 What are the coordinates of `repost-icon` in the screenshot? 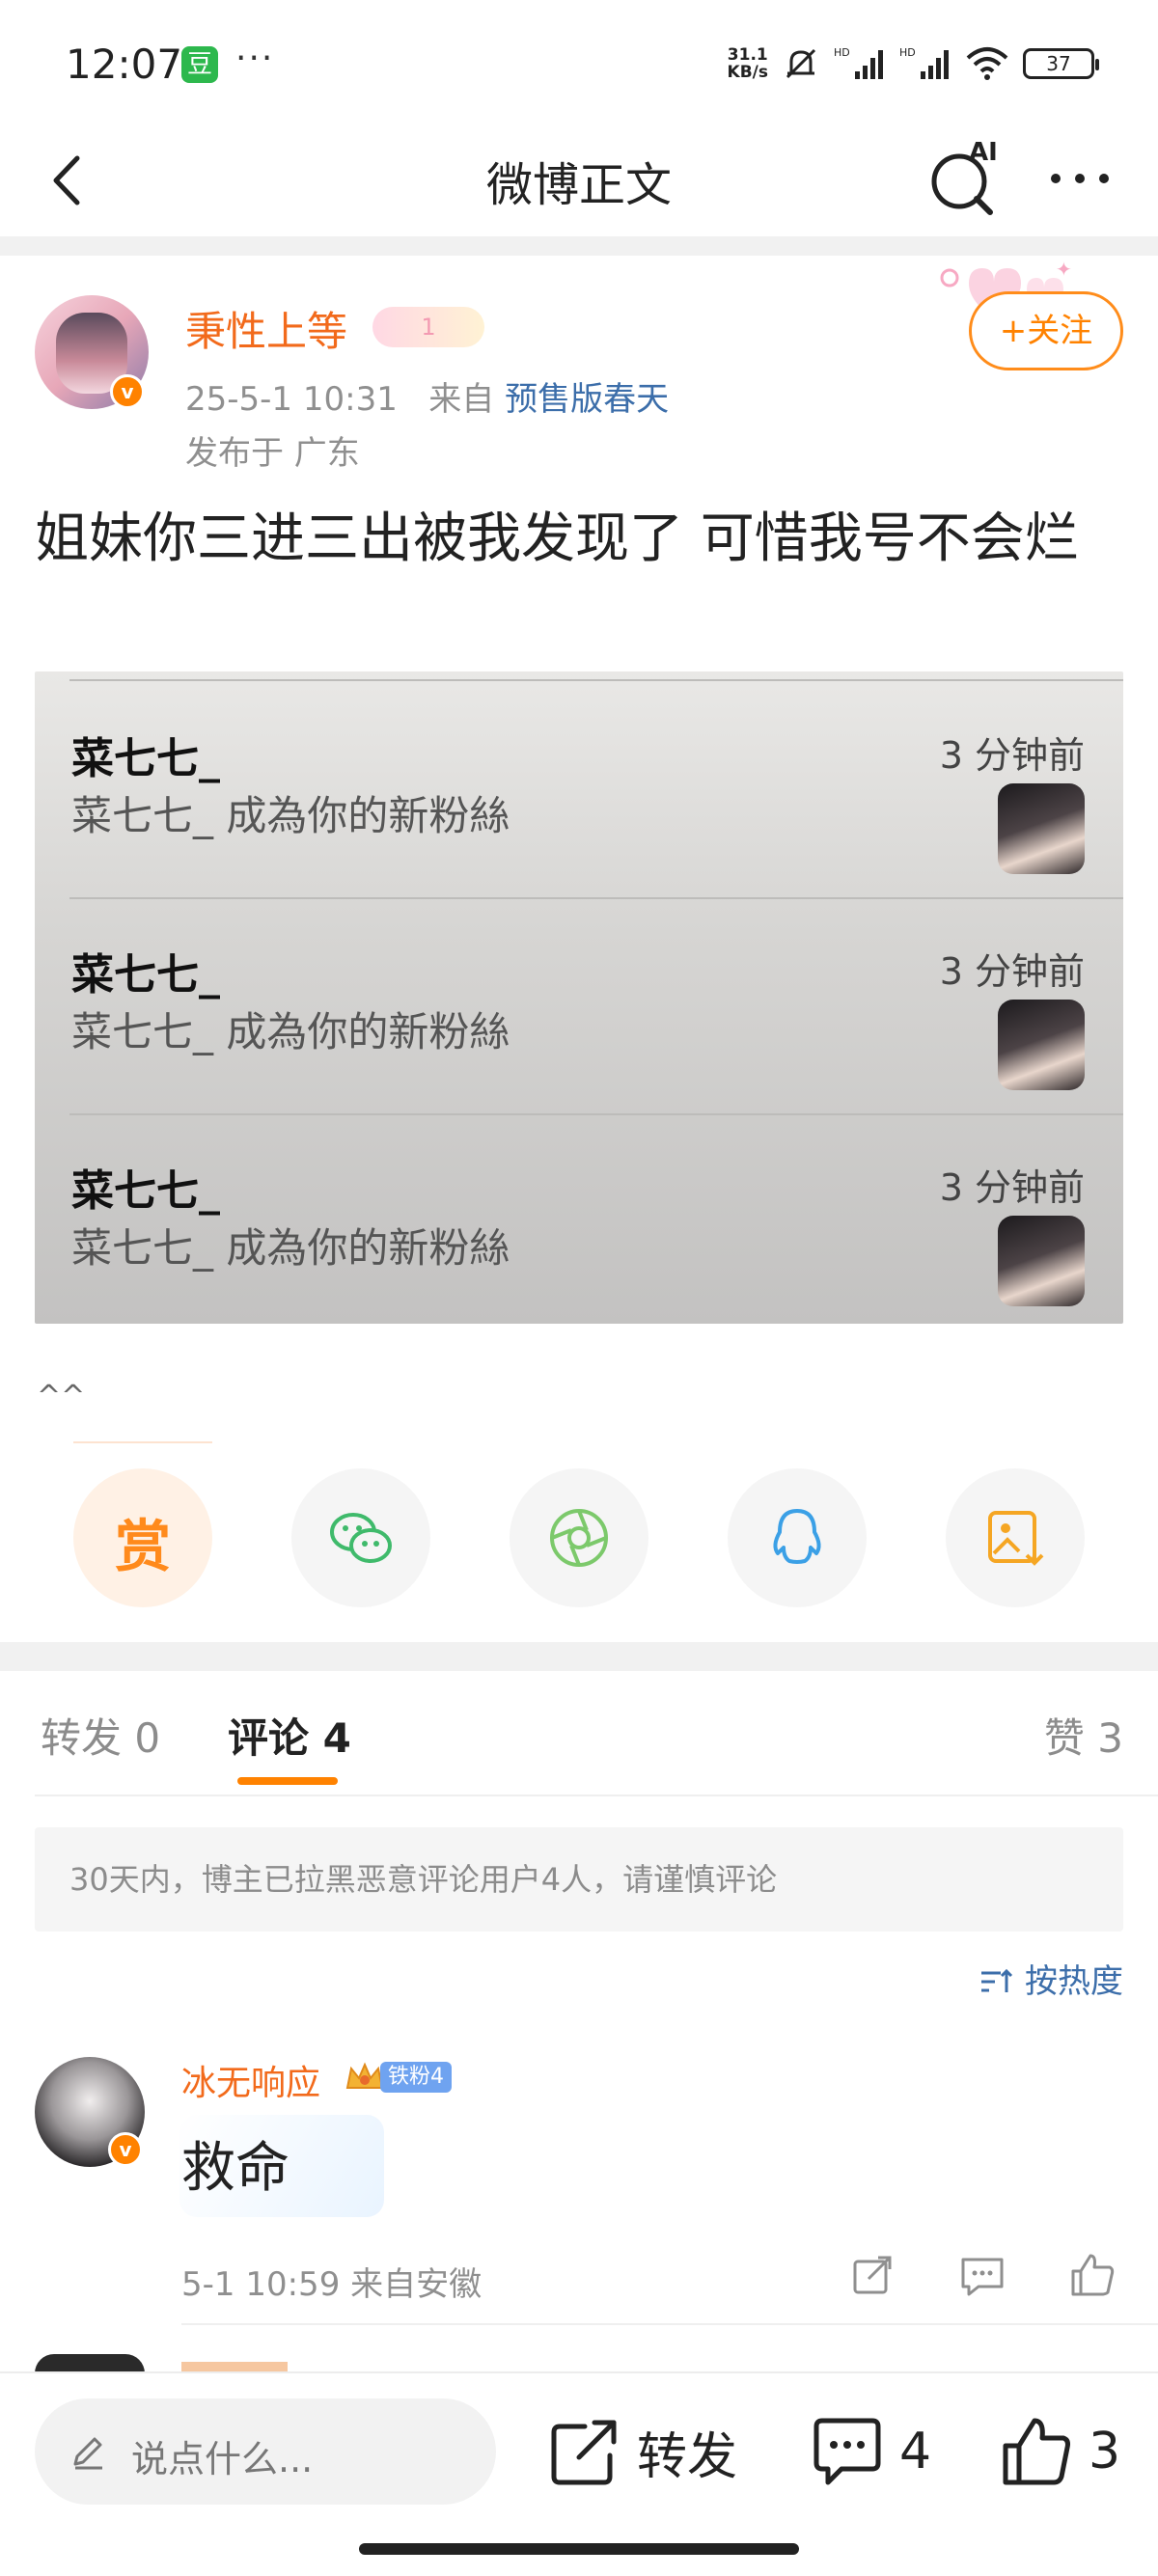 It's located at (584, 2453).